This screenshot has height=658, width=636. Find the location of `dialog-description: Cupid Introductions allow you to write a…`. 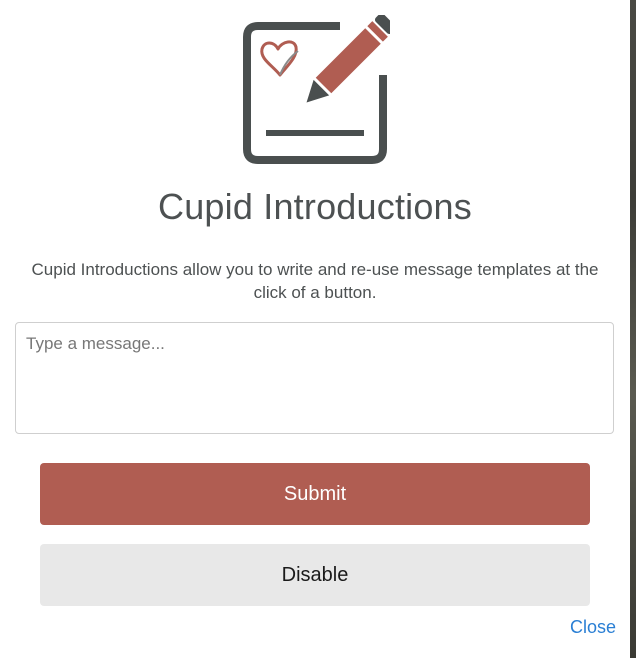

dialog-description: Cupid Introductions allow you to write a… is located at coordinates (315, 281).